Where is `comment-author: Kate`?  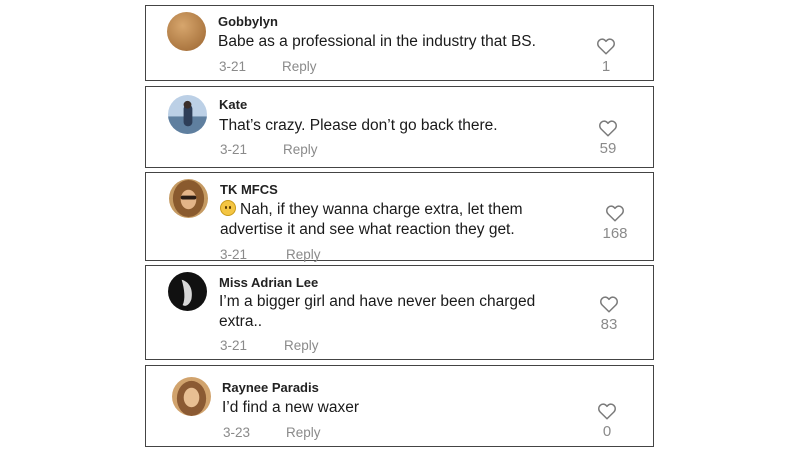 comment-author: Kate is located at coordinates (233, 104).